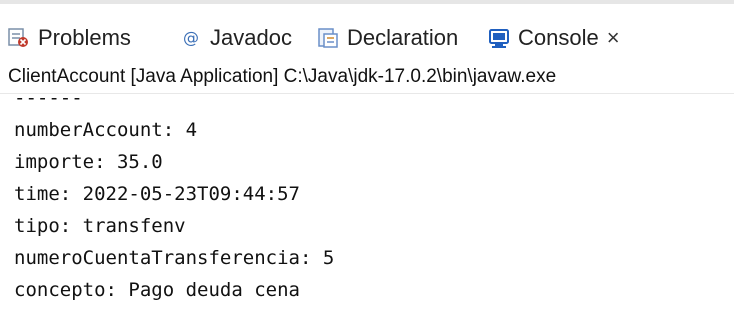 The height and width of the screenshot is (320, 734). What do you see at coordinates (328, 38) in the screenshot?
I see `declaration-icon` at bounding box center [328, 38].